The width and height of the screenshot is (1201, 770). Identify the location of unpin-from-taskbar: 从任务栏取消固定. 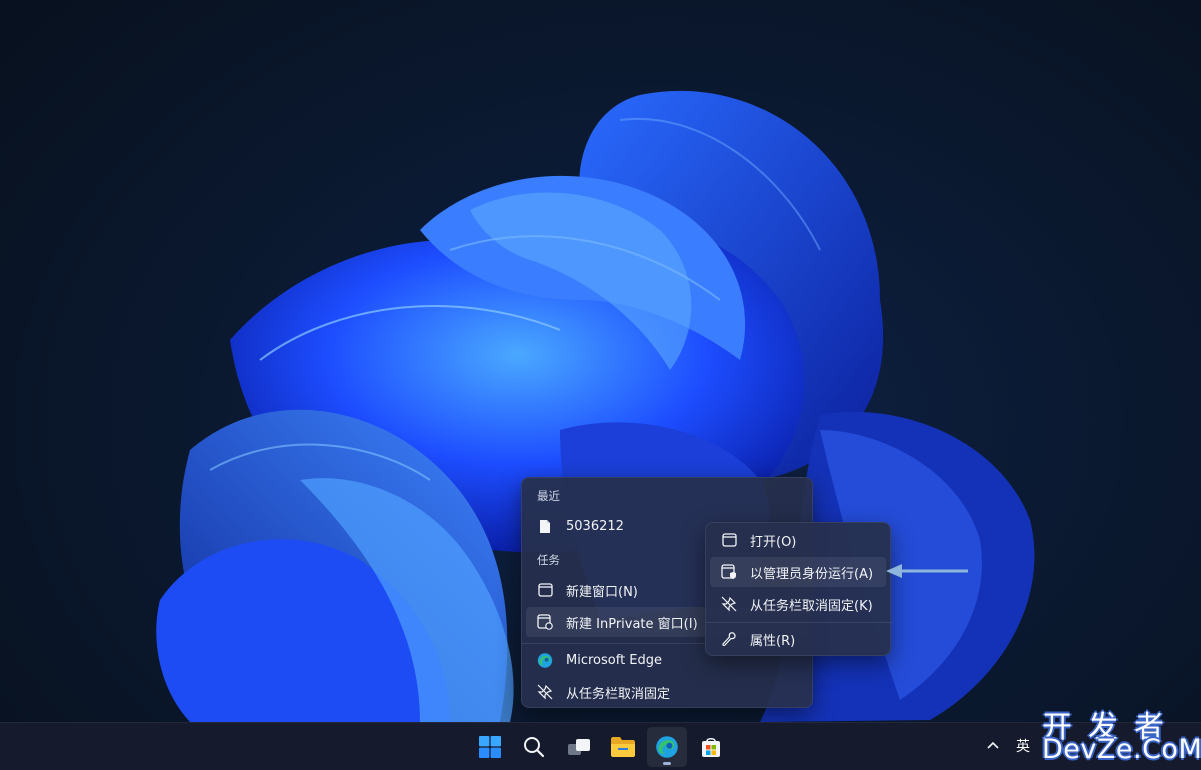
(667, 692).